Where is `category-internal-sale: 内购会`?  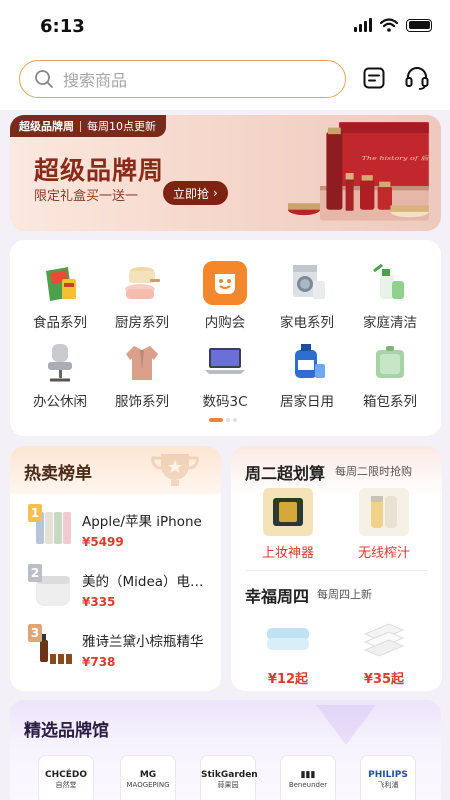 category-internal-sale: 内购会 is located at coordinates (225, 296).